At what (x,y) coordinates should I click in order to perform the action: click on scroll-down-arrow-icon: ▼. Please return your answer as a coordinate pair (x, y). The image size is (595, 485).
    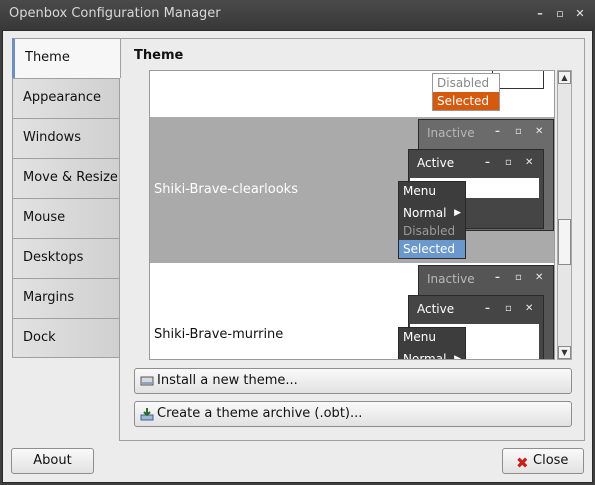
    Looking at the image, I should click on (564, 352).